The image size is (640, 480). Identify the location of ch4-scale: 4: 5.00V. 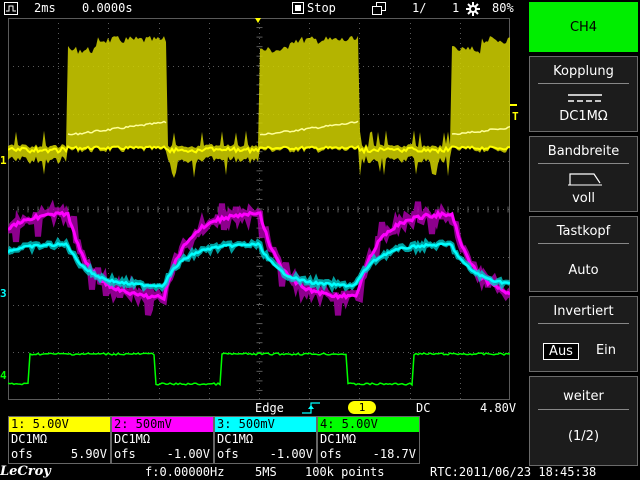
(368, 424).